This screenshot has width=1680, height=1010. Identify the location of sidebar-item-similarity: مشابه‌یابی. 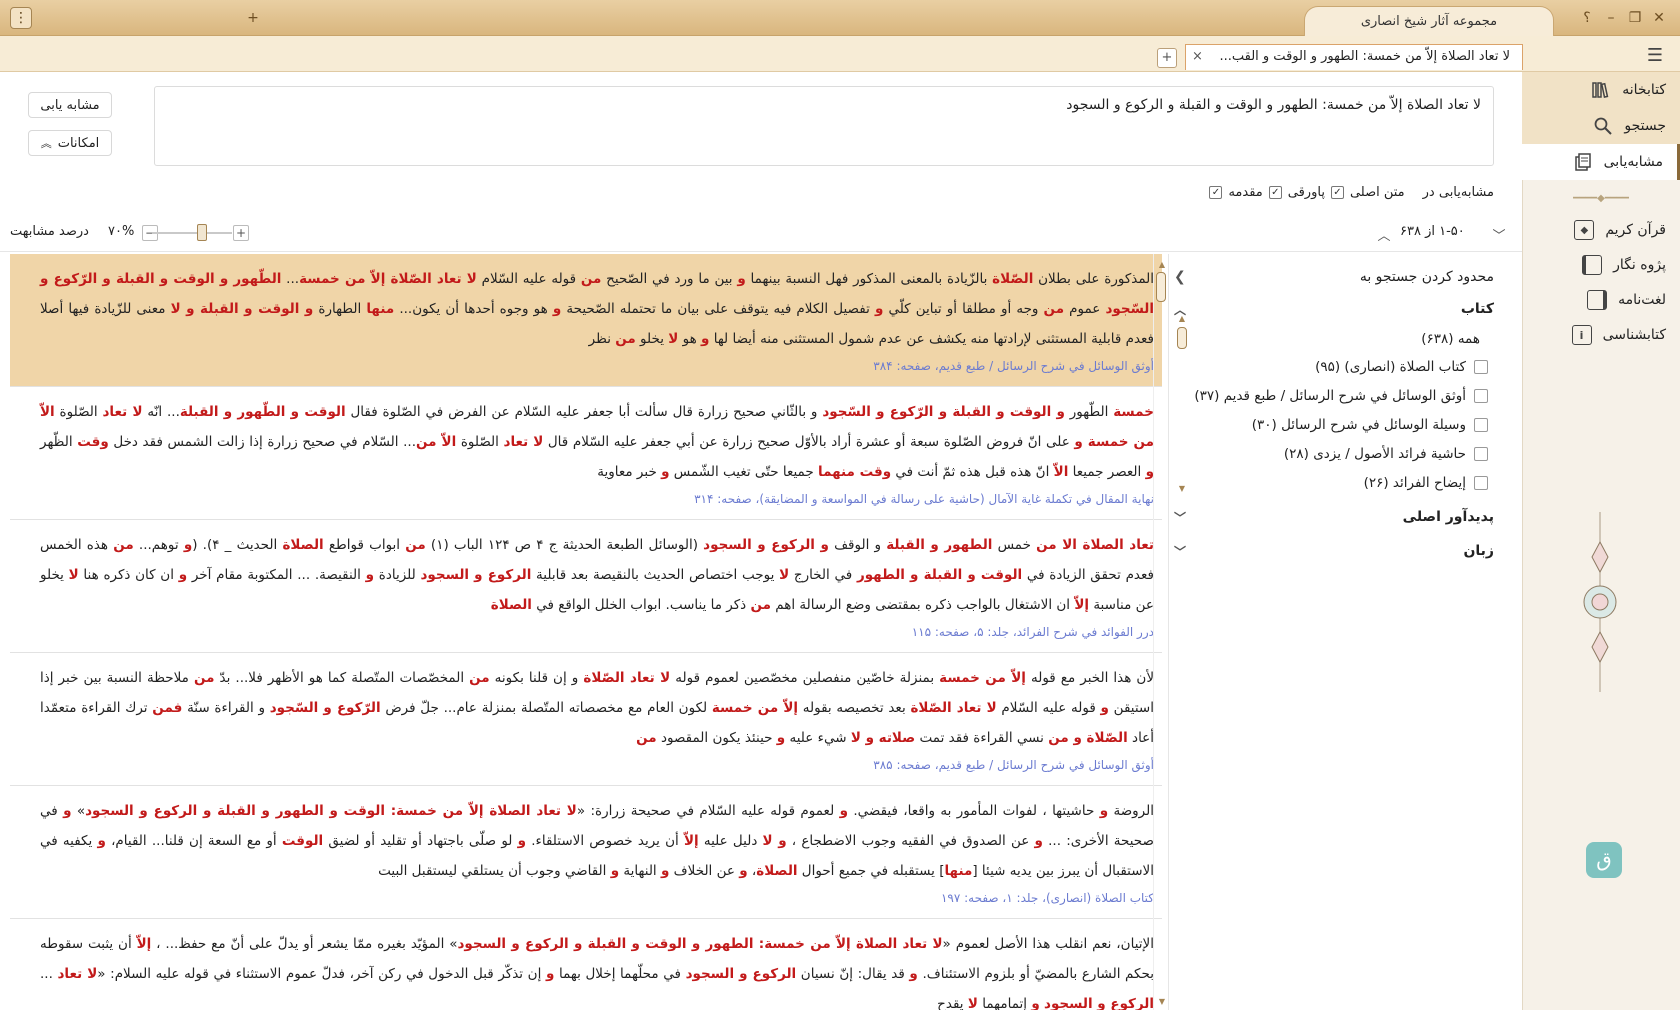
(1601, 162).